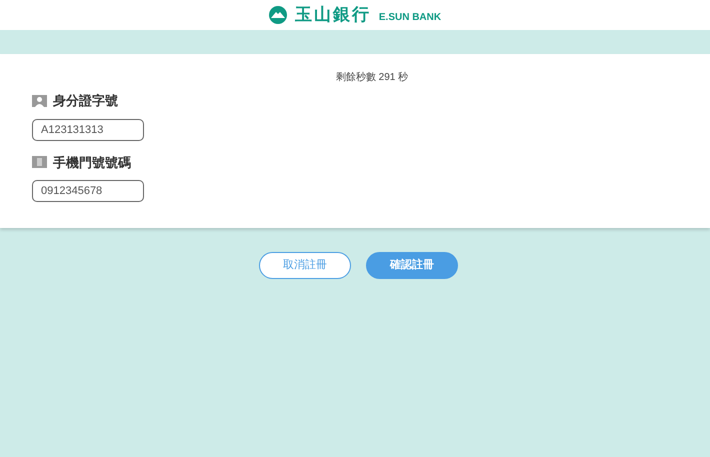 This screenshot has width=710, height=457. Describe the element at coordinates (277, 15) in the screenshot. I see `mountain-logo-icon` at that location.